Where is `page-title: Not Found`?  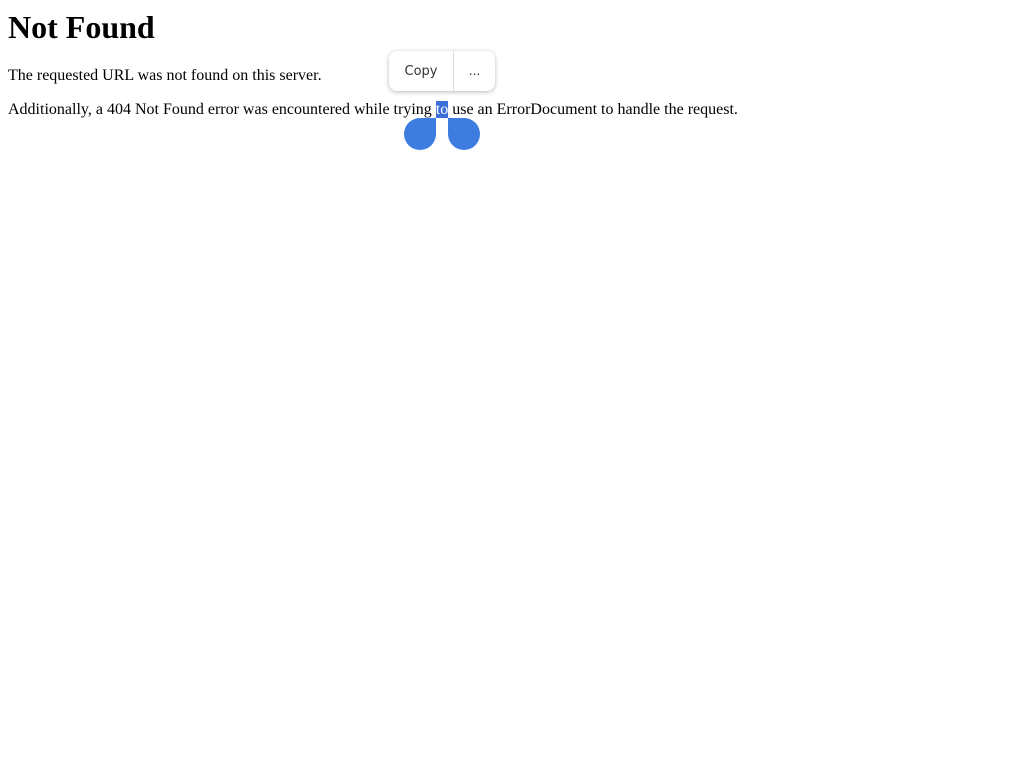
page-title: Not Found is located at coordinates (81, 27).